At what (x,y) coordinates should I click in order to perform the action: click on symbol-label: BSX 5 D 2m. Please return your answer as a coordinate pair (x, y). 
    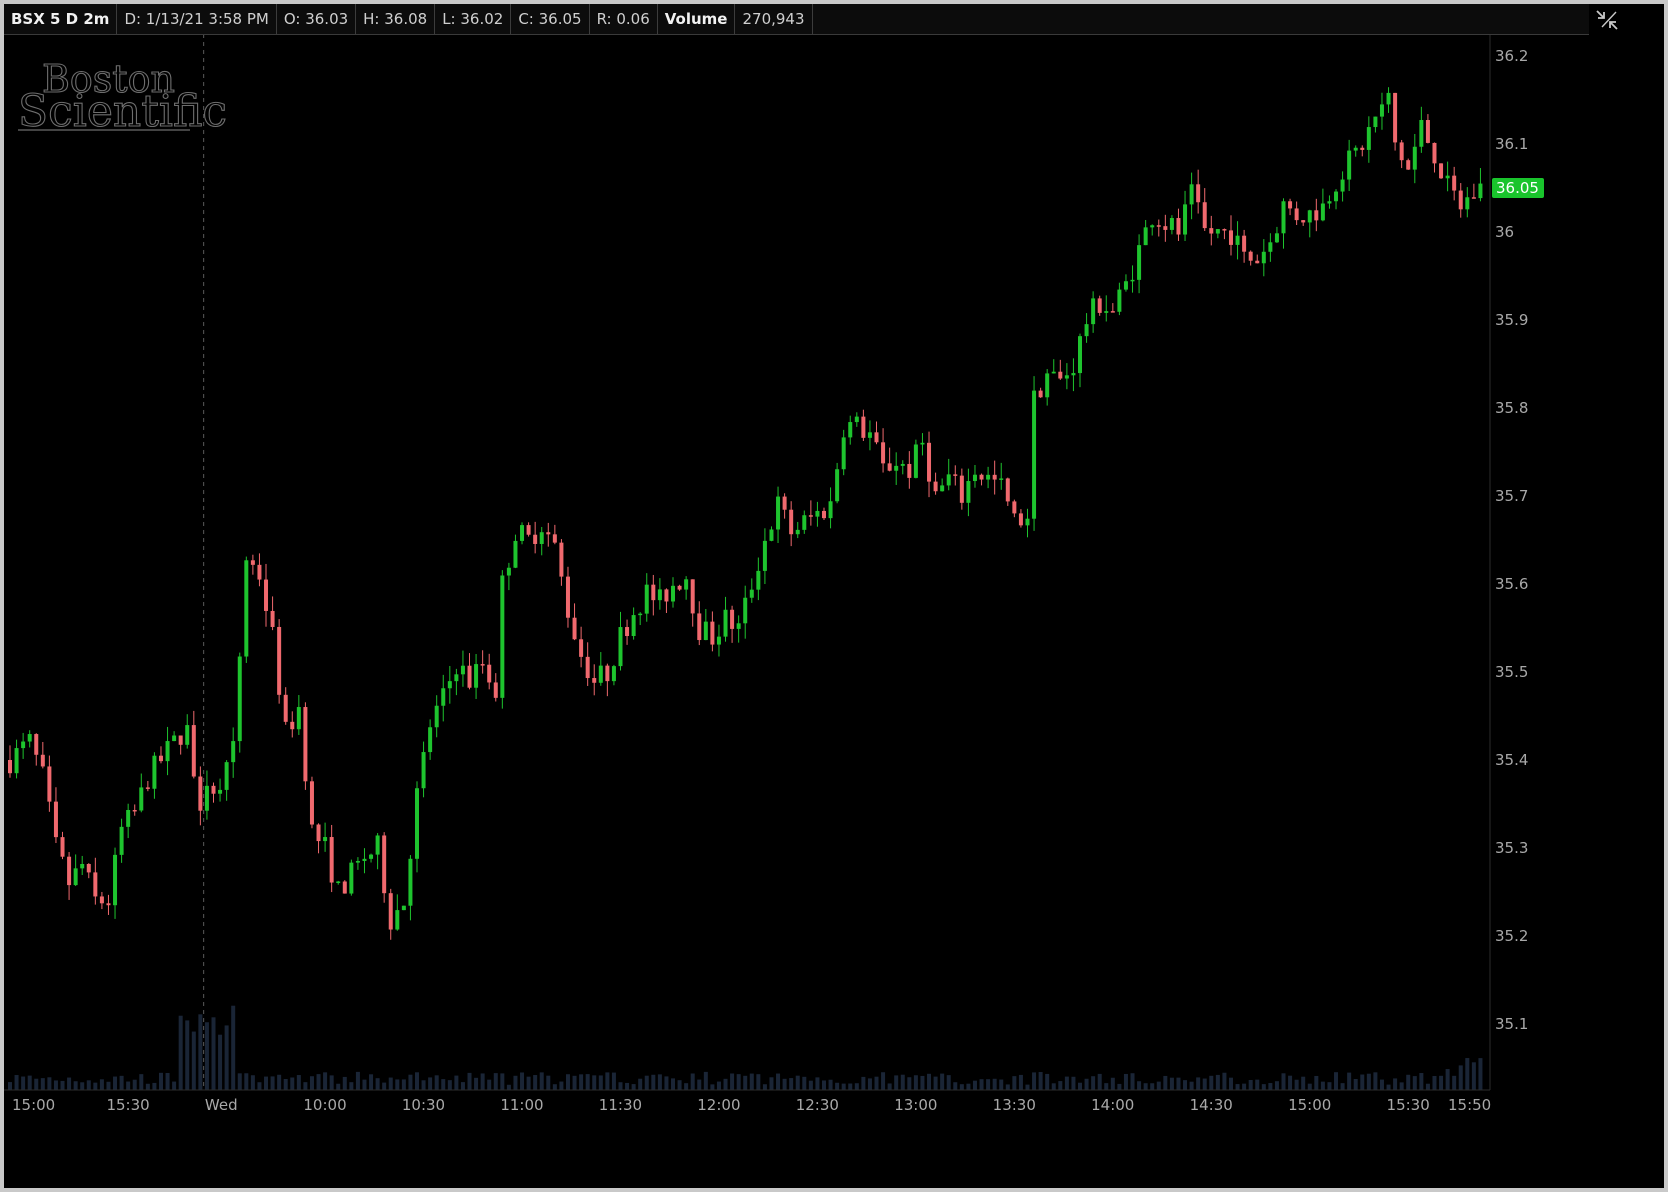
    Looking at the image, I should click on (61, 19).